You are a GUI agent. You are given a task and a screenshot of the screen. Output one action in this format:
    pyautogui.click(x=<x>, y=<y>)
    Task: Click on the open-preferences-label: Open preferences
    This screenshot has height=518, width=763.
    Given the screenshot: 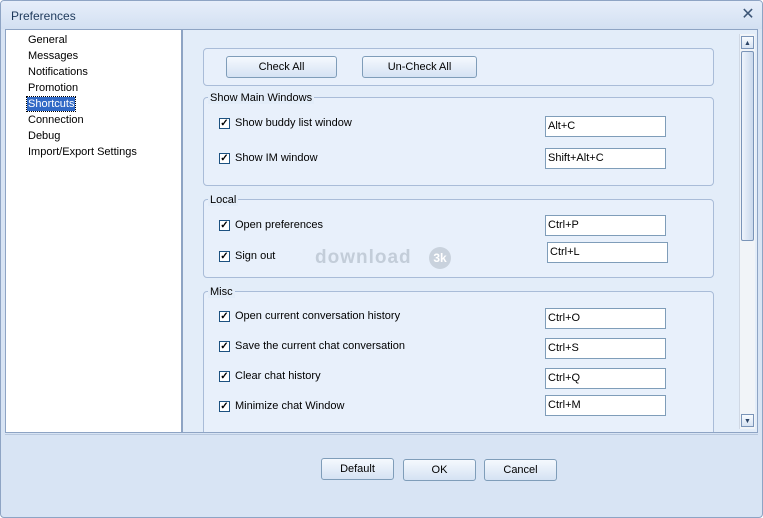 What is the action you would take?
    pyautogui.click(x=279, y=225)
    